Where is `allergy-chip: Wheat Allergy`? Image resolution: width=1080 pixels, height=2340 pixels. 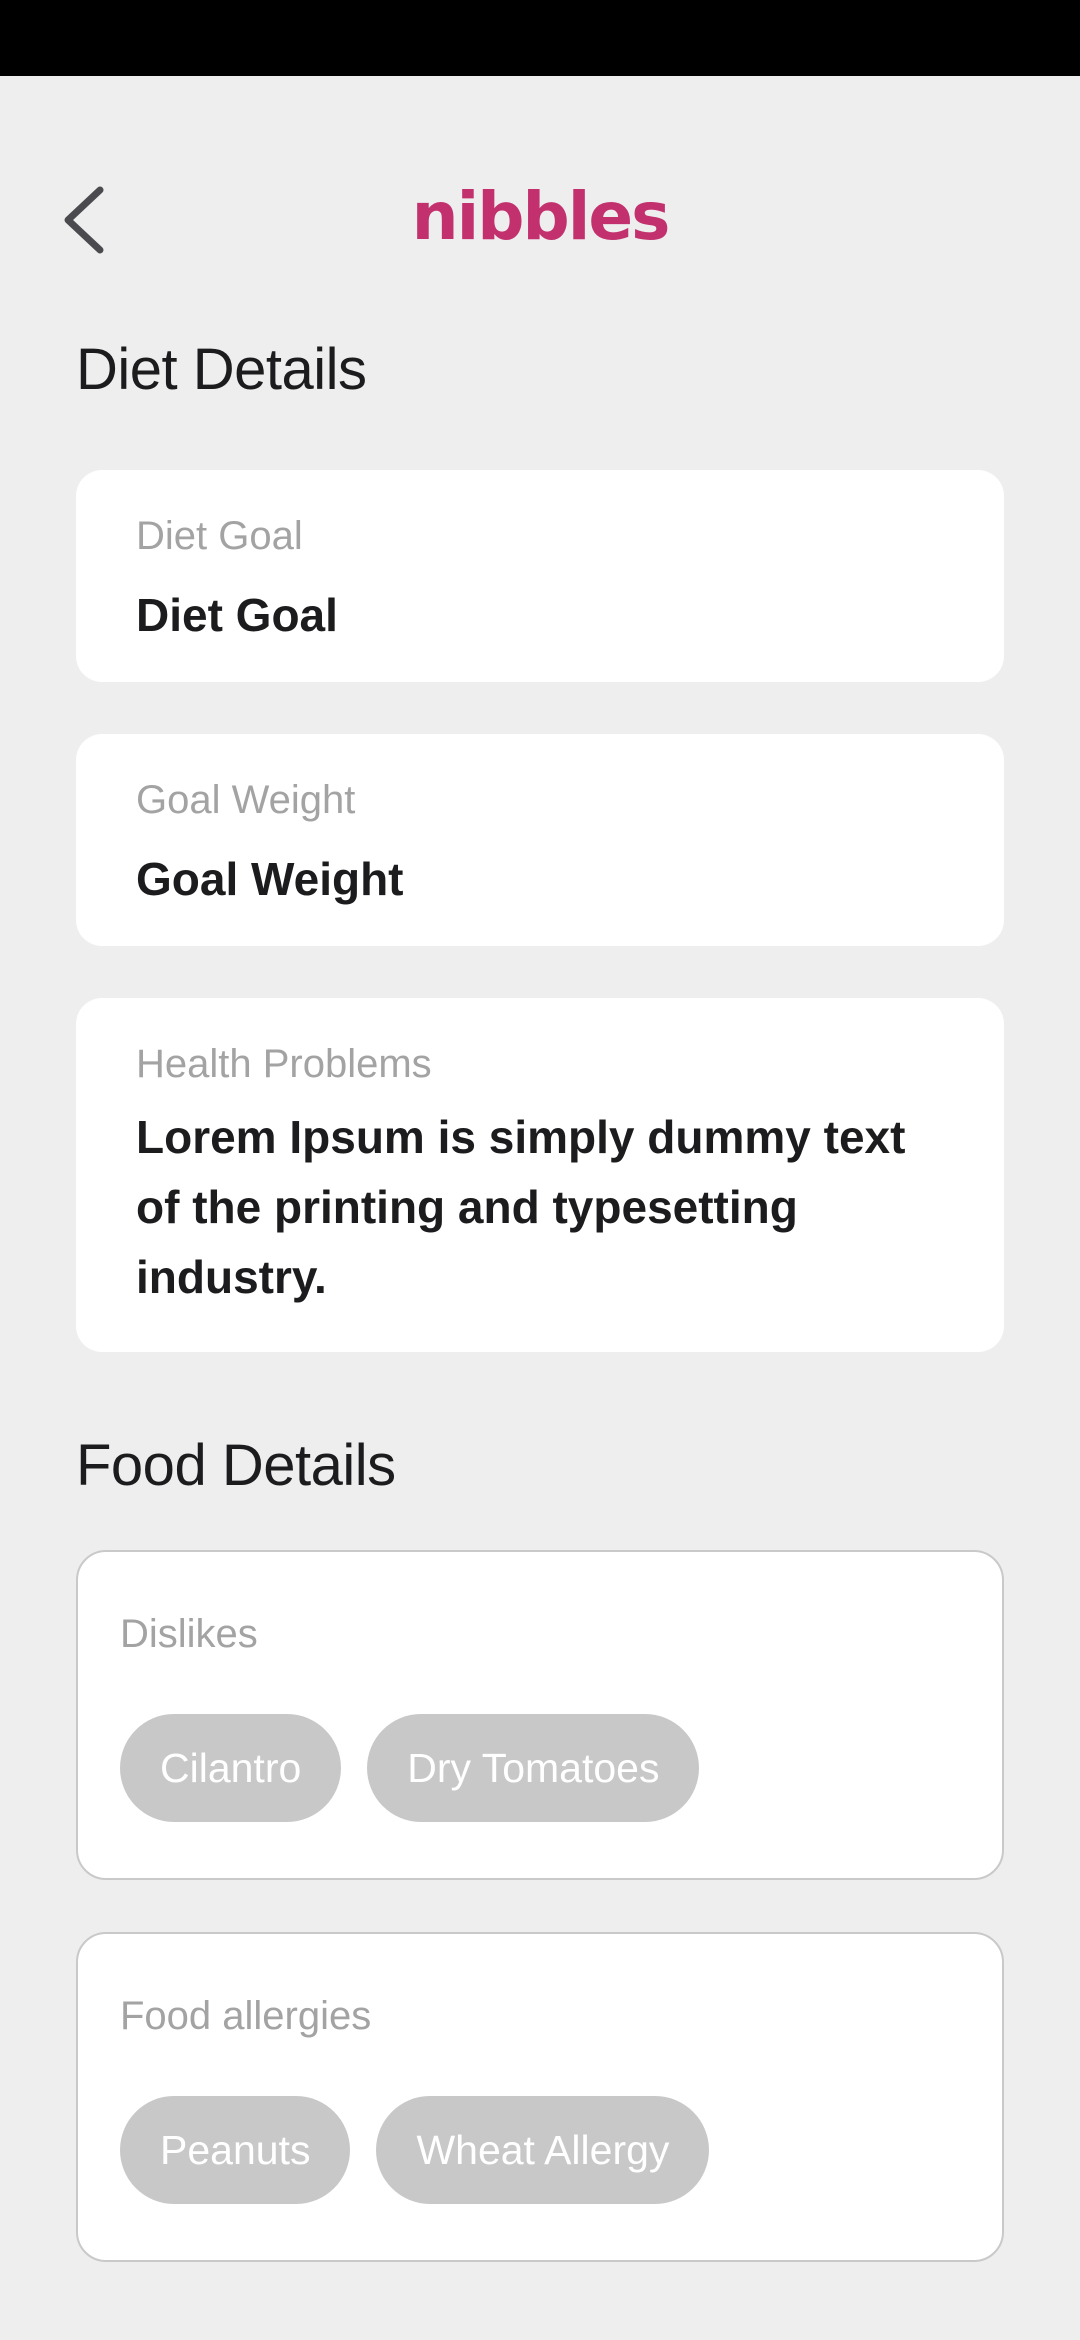 allergy-chip: Wheat Allergy is located at coordinates (543, 2150).